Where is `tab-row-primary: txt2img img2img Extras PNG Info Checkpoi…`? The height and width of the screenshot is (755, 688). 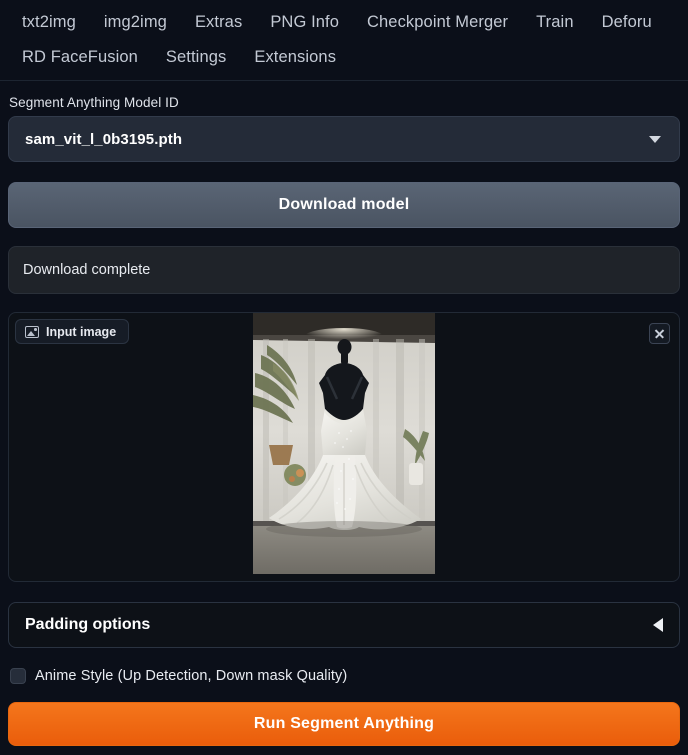 tab-row-primary: txt2img img2img Extras PNG Info Checkpoi… is located at coordinates (344, 22).